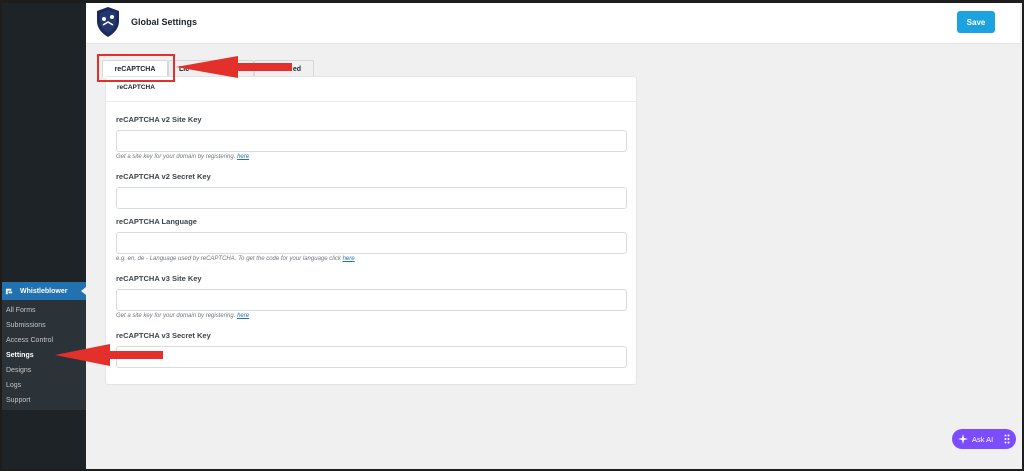 Image resolution: width=1024 pixels, height=471 pixels. Describe the element at coordinates (136, 68) in the screenshot. I see `highlight-box` at that location.